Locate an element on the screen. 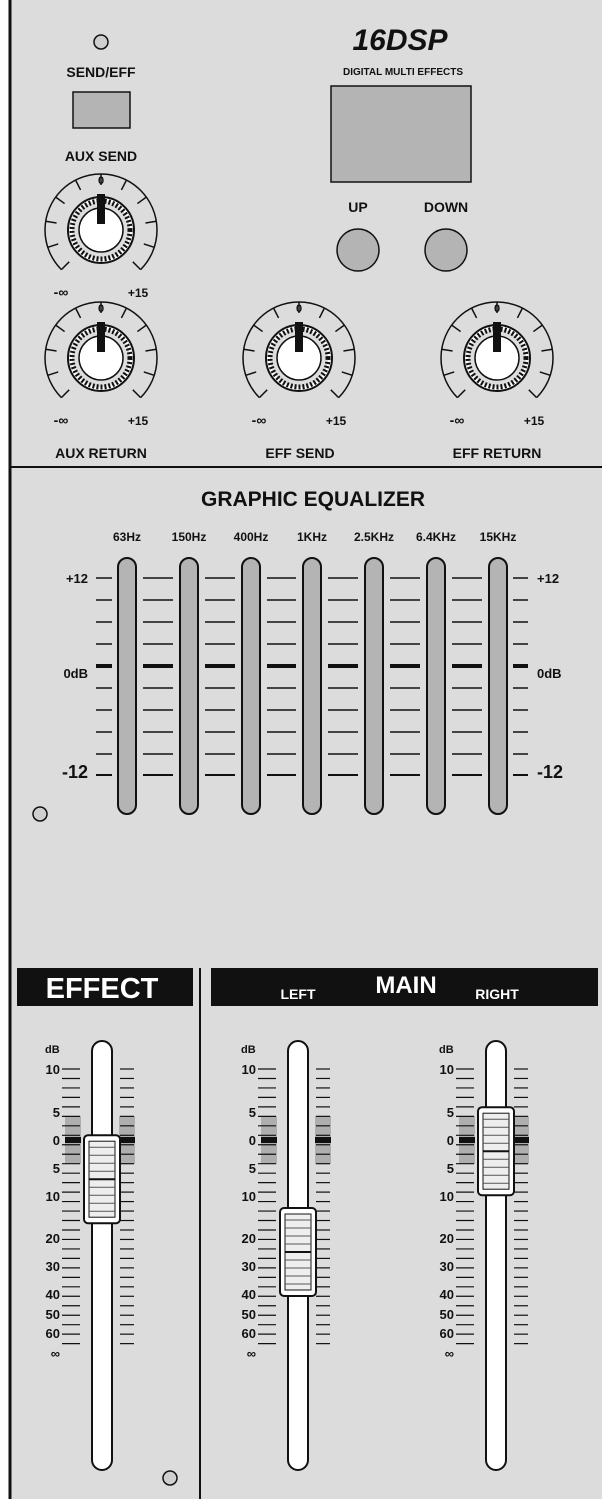 This screenshot has height=1499, width=602. eff-send-label: EFF SEND is located at coordinates (299, 453).